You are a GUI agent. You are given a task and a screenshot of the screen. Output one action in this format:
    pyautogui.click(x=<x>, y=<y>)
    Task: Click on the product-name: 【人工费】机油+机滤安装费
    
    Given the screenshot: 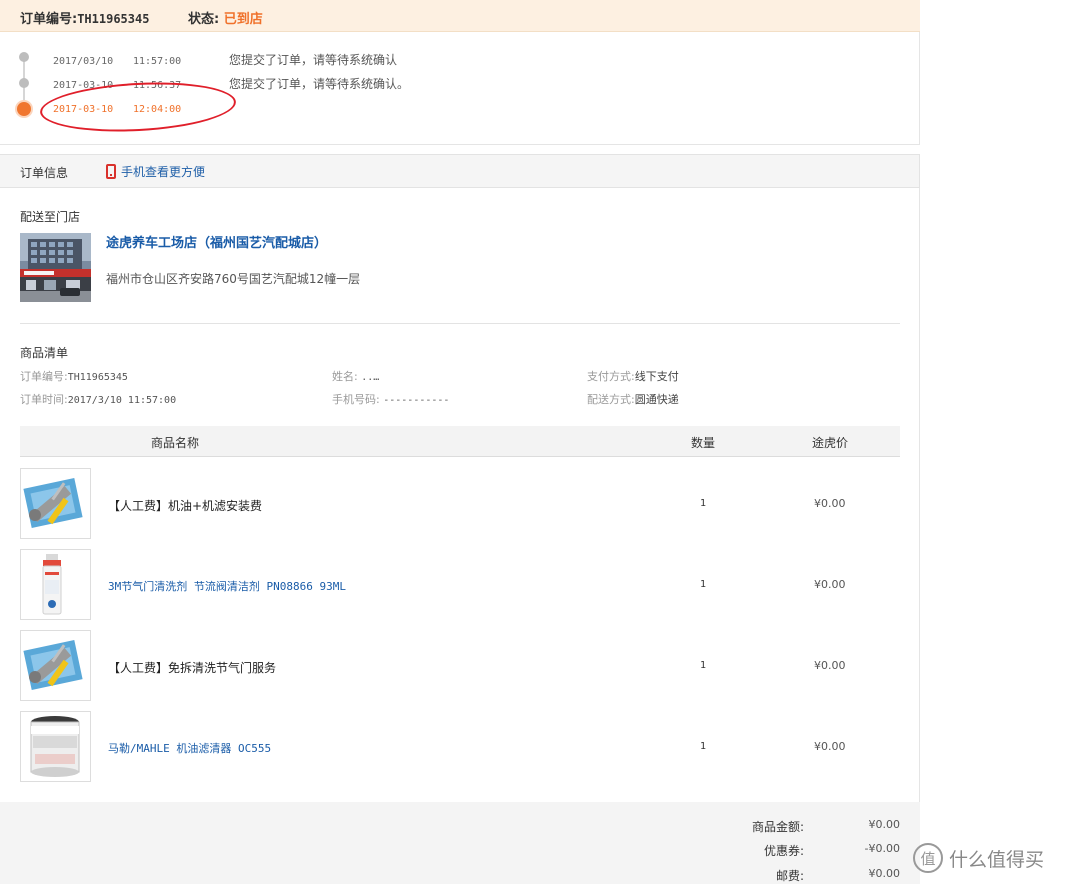 What is the action you would take?
    pyautogui.click(x=185, y=506)
    